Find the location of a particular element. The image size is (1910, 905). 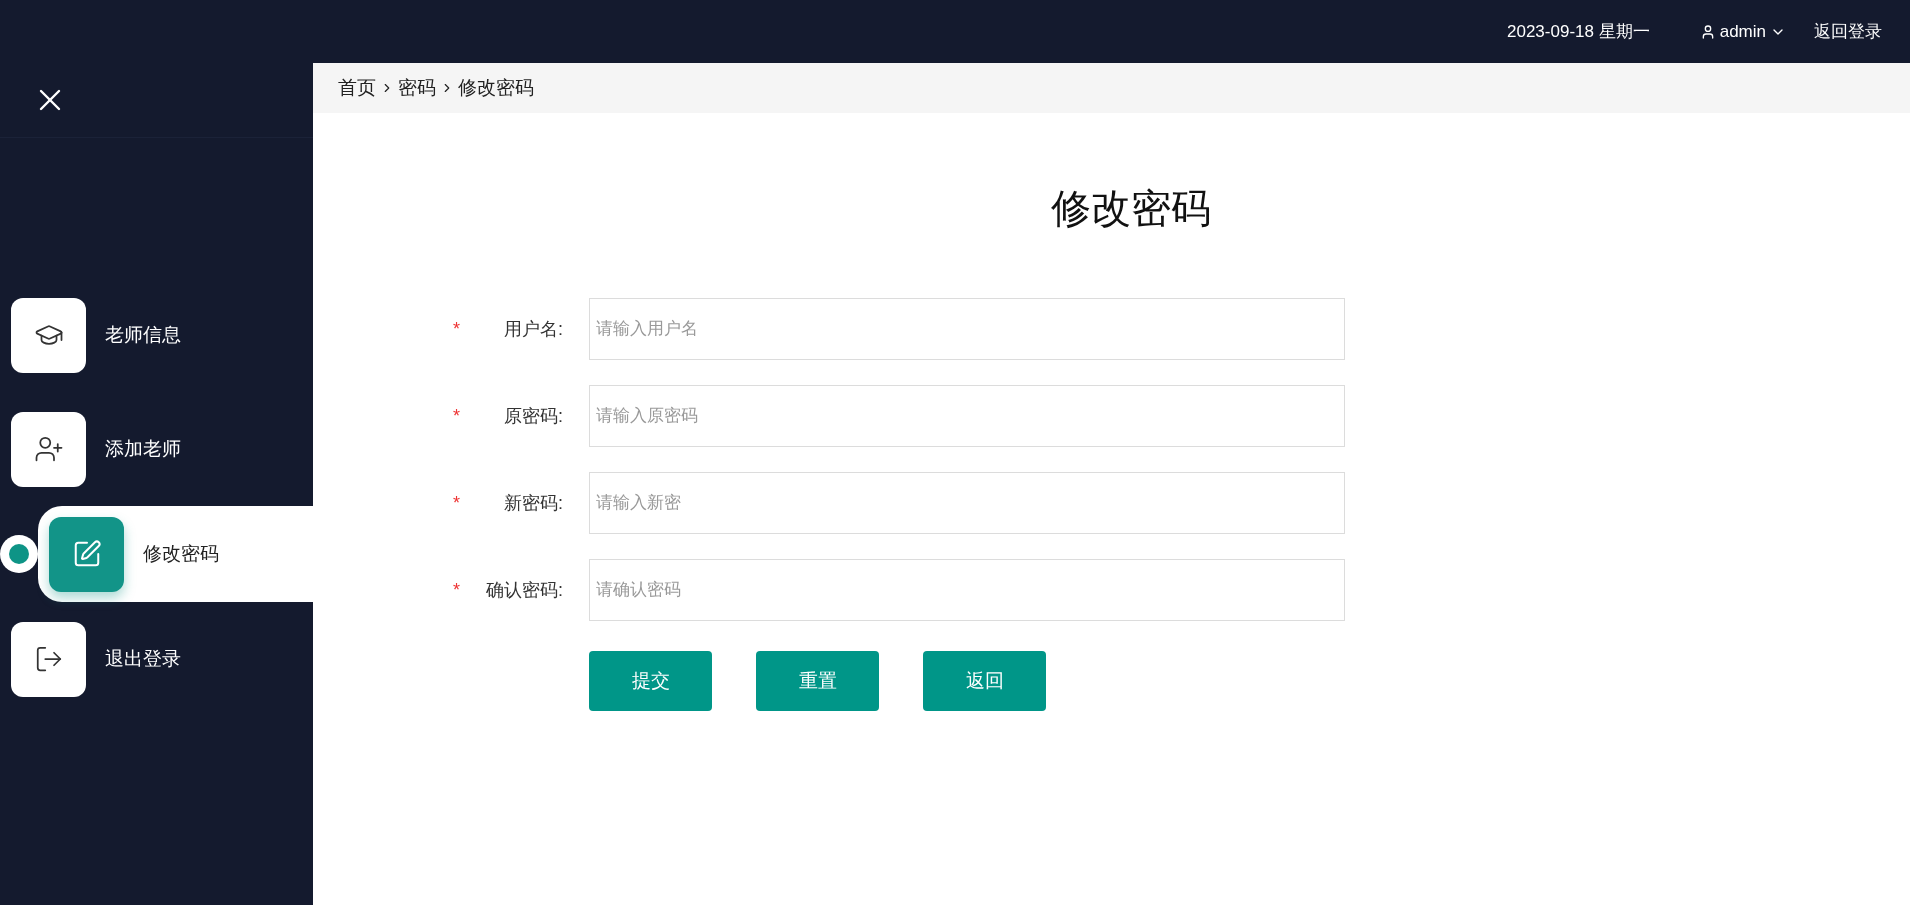

logout-link: 返回登录 is located at coordinates (1848, 31).